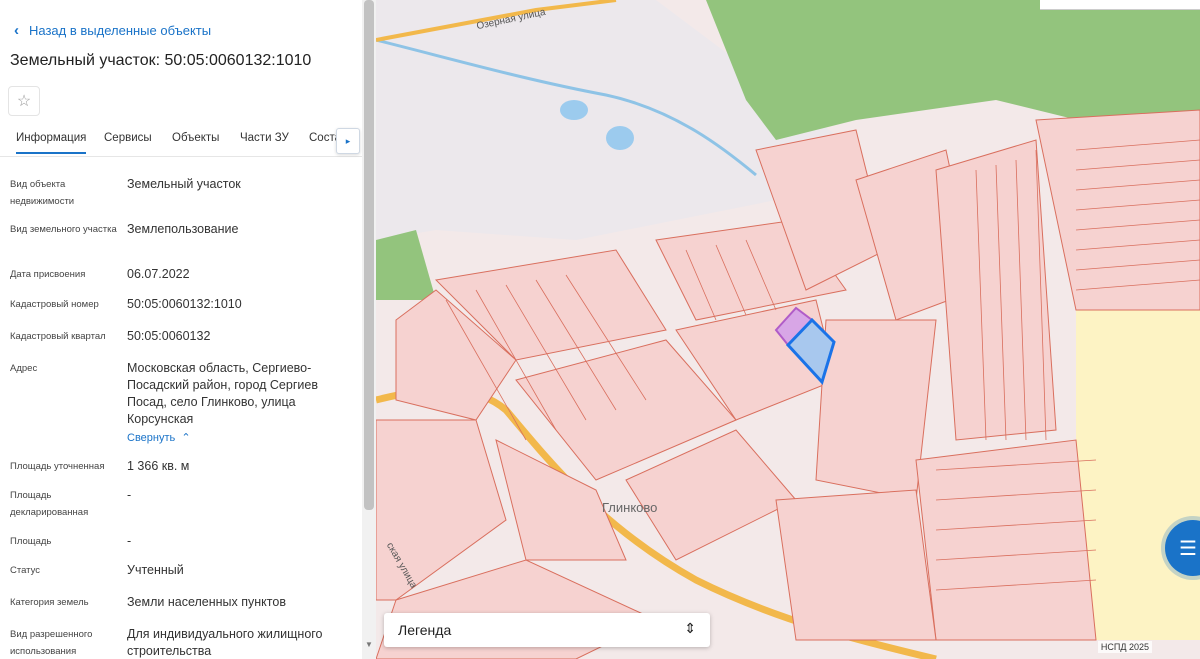 This screenshot has height=659, width=1200. Describe the element at coordinates (128, 138) in the screenshot. I see `tab-services: Сервисы` at that location.